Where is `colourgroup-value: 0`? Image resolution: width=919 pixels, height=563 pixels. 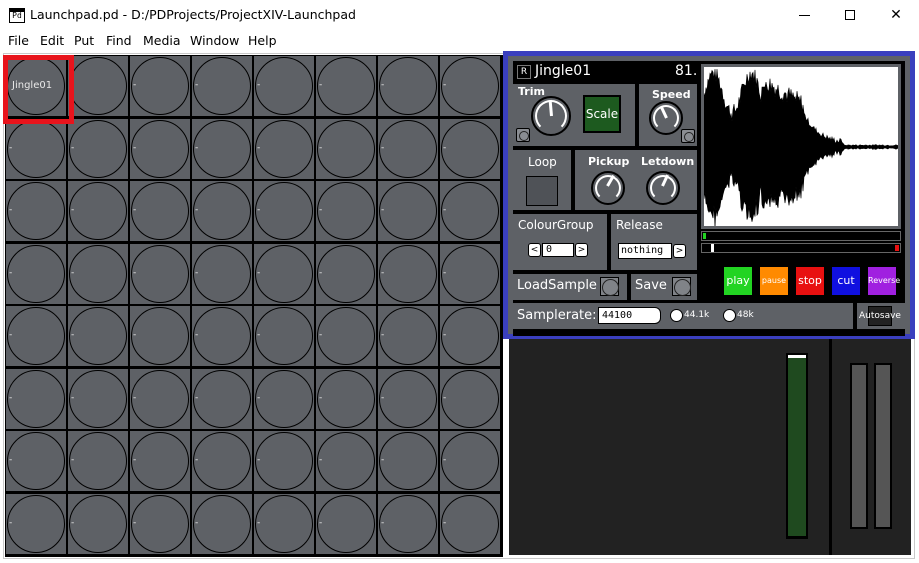
colourgroup-value: 0 is located at coordinates (558, 250).